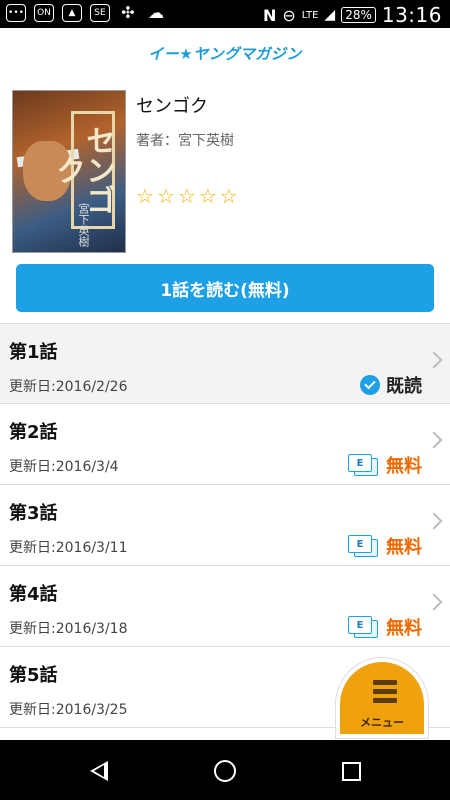  Describe the element at coordinates (72, 13) in the screenshot. I see `image-icon: ▲` at that location.